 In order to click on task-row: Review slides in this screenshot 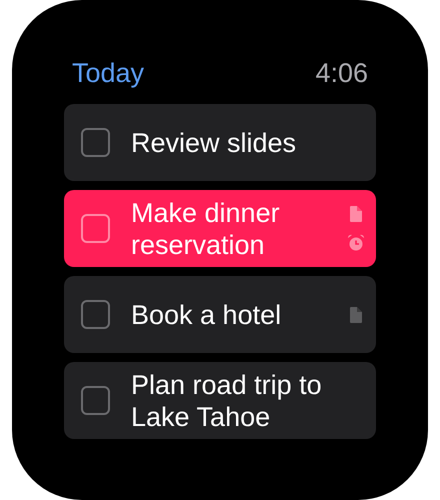, I will do `click(220, 142)`.